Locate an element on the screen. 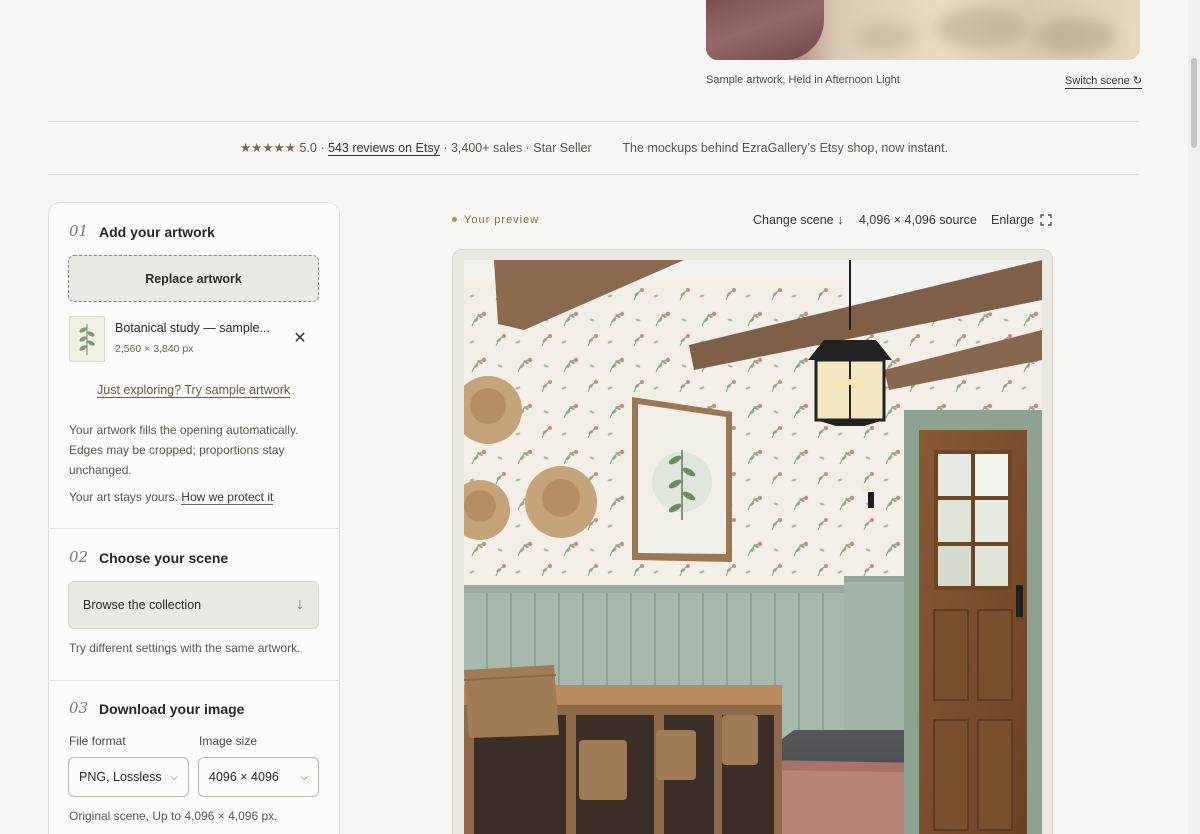  scene-thumbnail-image is located at coordinates (923, 30).